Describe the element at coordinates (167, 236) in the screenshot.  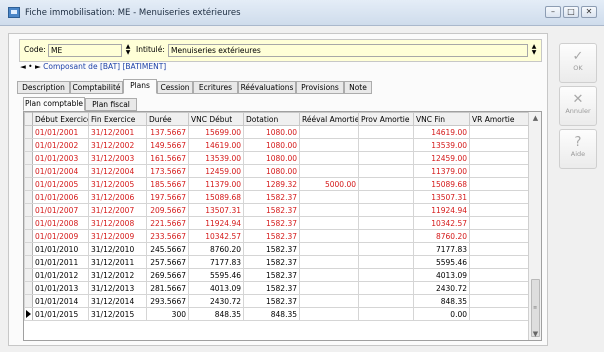
I see `table-cell: 233.5667` at that location.